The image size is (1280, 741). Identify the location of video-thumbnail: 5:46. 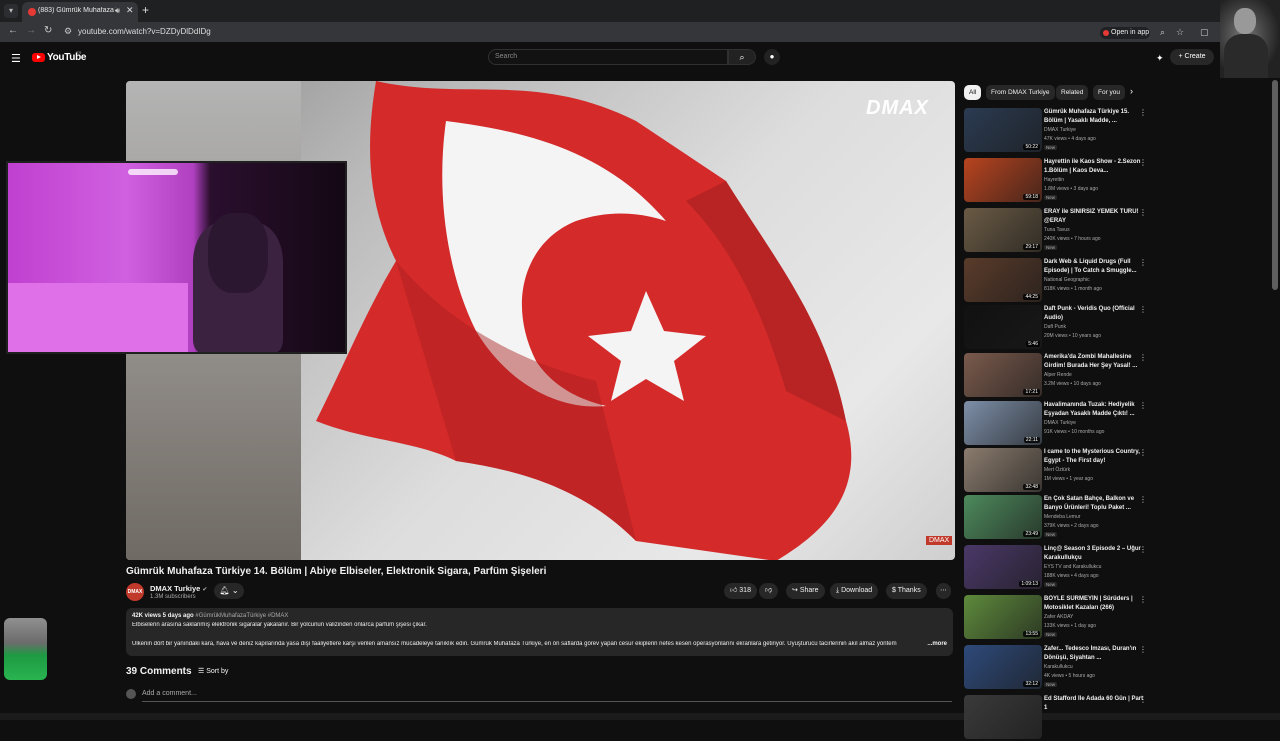
(1003, 327).